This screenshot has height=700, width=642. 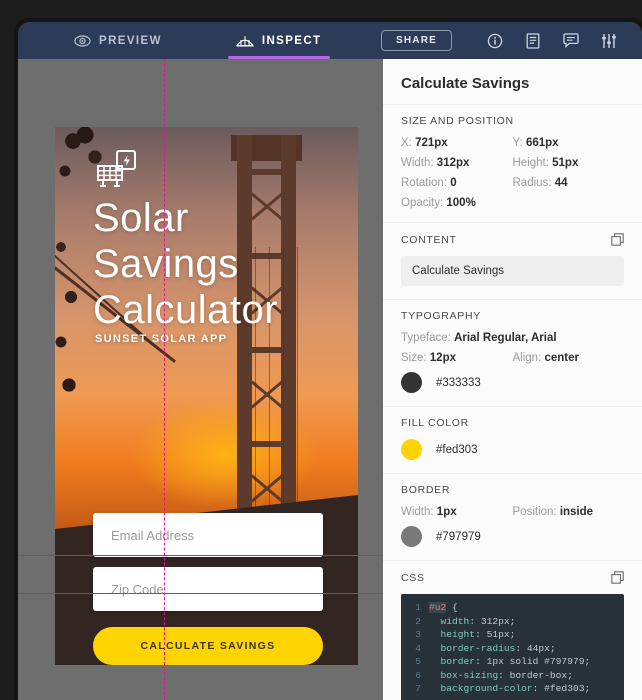 I want to click on field-height: Height: 51px, so click(x=545, y=163).